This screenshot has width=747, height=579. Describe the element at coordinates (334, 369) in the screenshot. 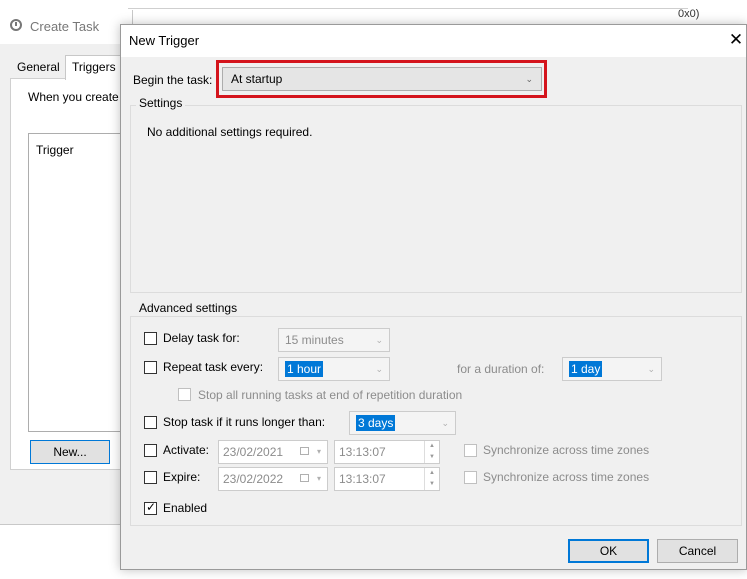

I see `repeat-interval-select: 1 hour ⌄` at that location.